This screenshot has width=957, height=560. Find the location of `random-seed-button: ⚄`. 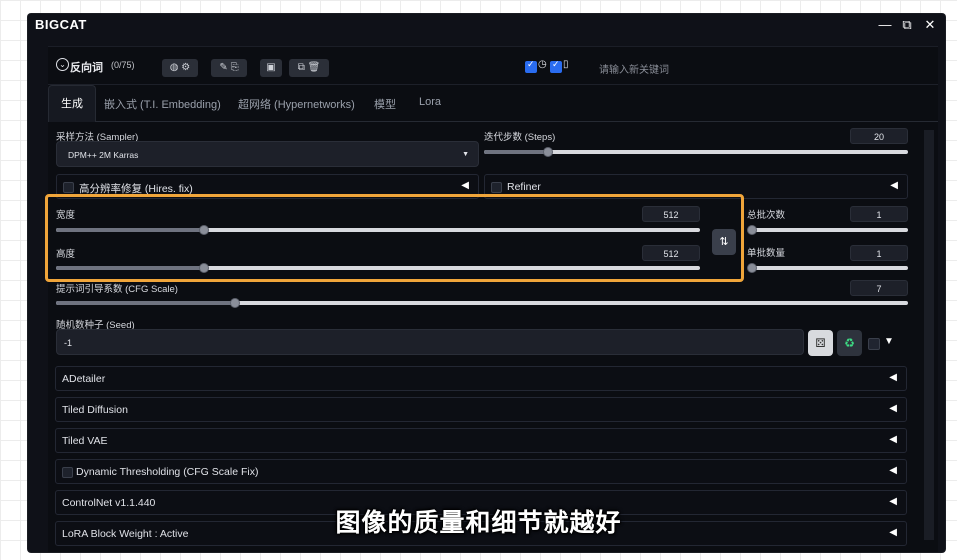

random-seed-button: ⚄ is located at coordinates (820, 343).